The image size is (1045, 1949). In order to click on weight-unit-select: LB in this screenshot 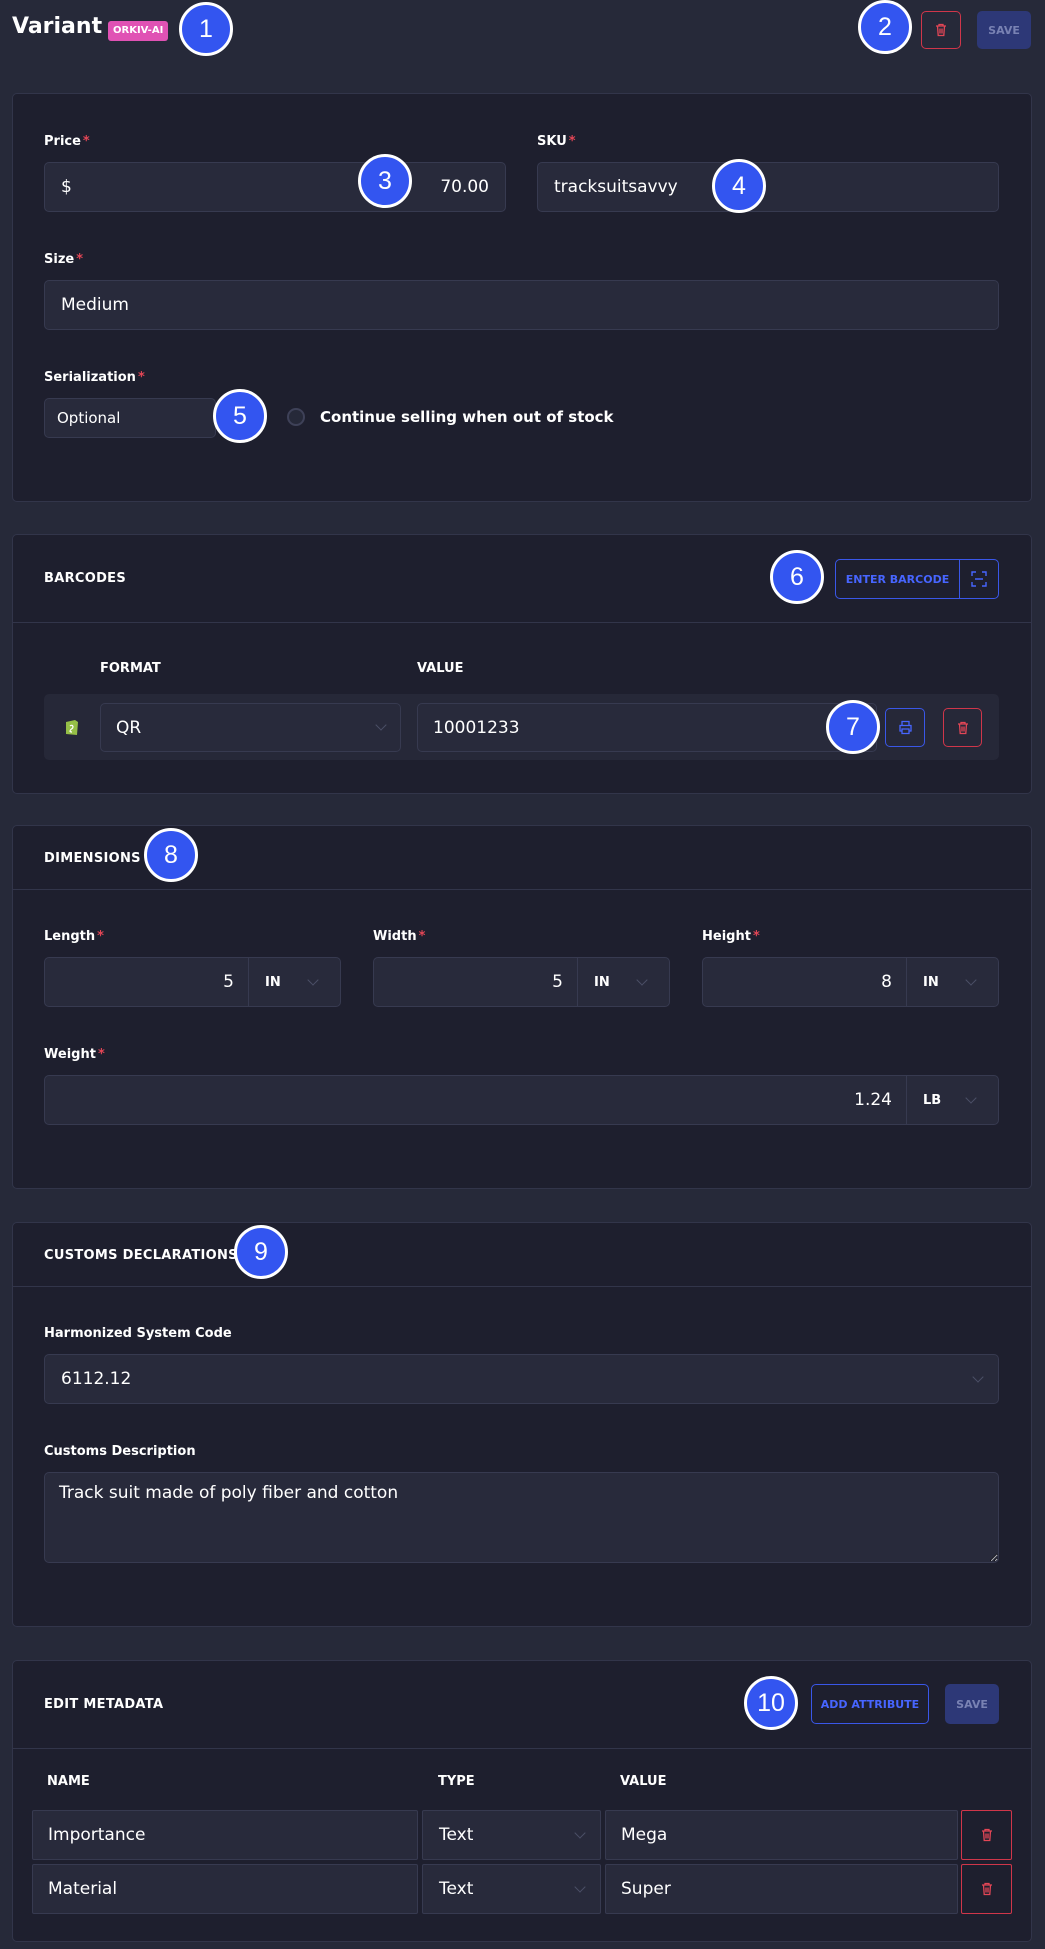, I will do `click(937, 1100)`.